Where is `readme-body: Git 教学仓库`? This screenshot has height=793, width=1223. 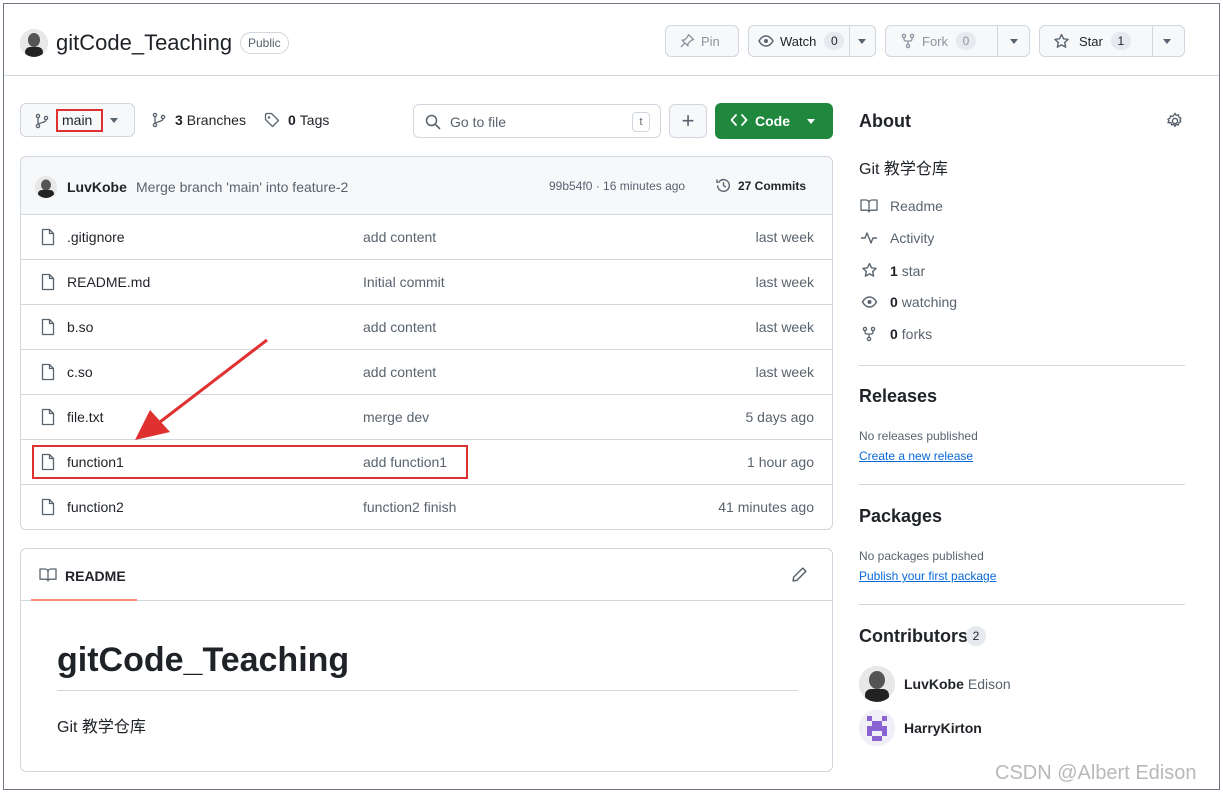
readme-body: Git 教学仓库 is located at coordinates (101, 727).